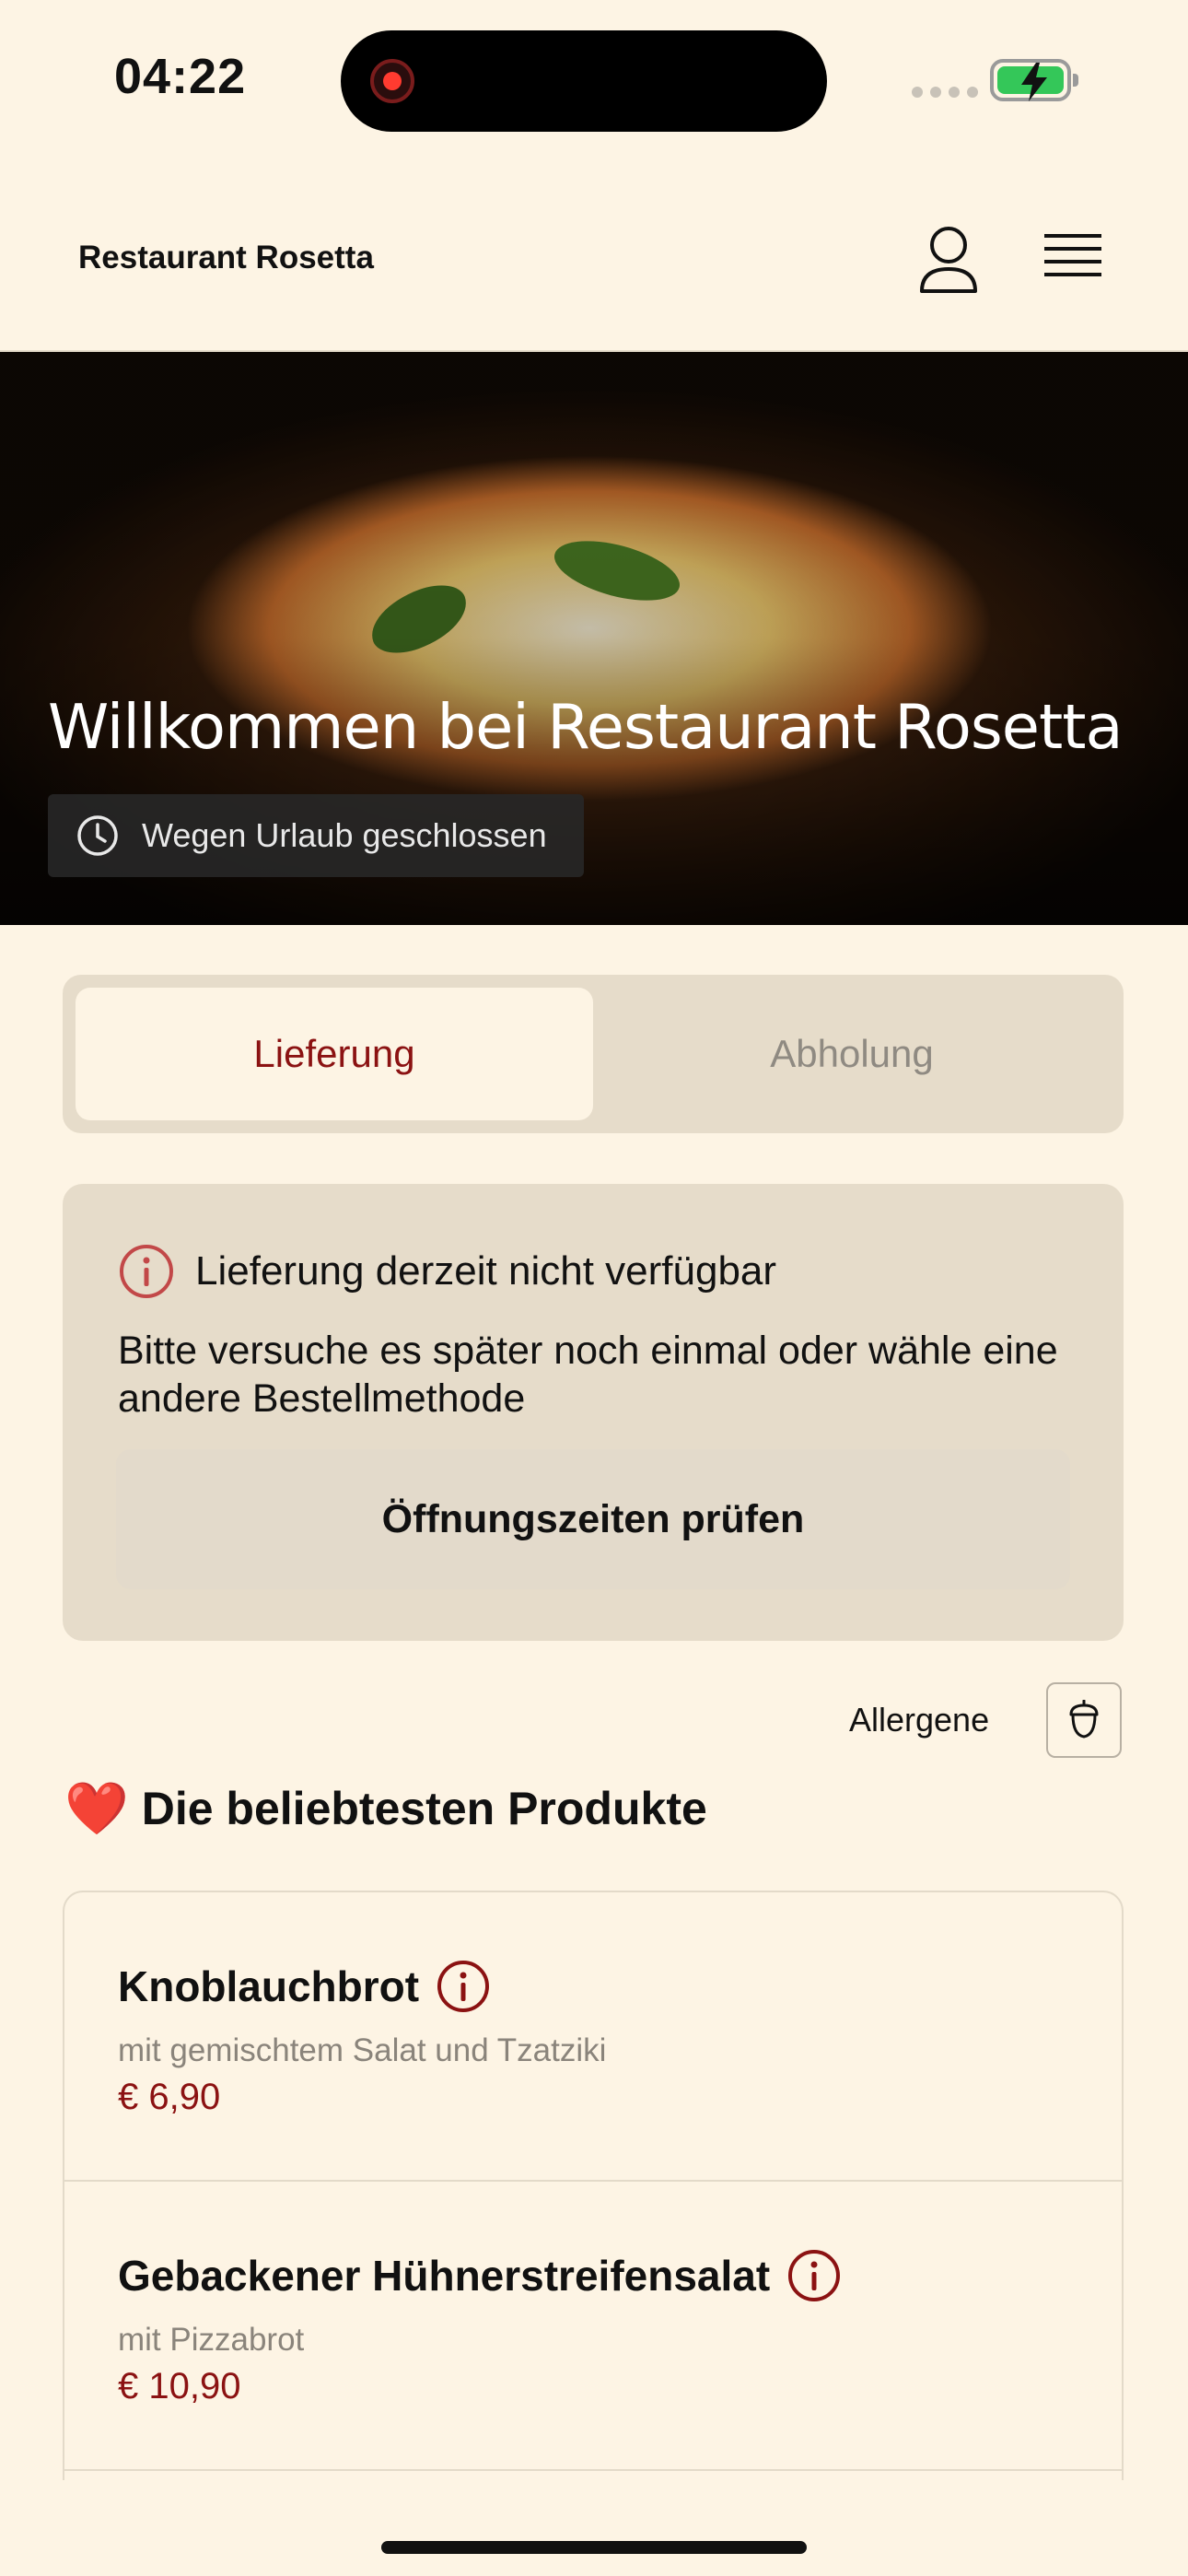 The height and width of the screenshot is (2576, 1188). I want to click on app-header: Restaurant Rosetta, so click(594, 263).